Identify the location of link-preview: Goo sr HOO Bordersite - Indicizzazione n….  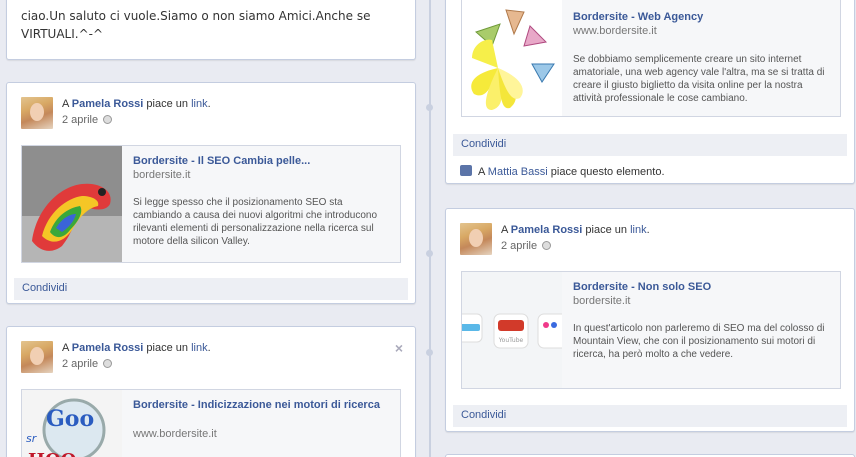
(211, 423).